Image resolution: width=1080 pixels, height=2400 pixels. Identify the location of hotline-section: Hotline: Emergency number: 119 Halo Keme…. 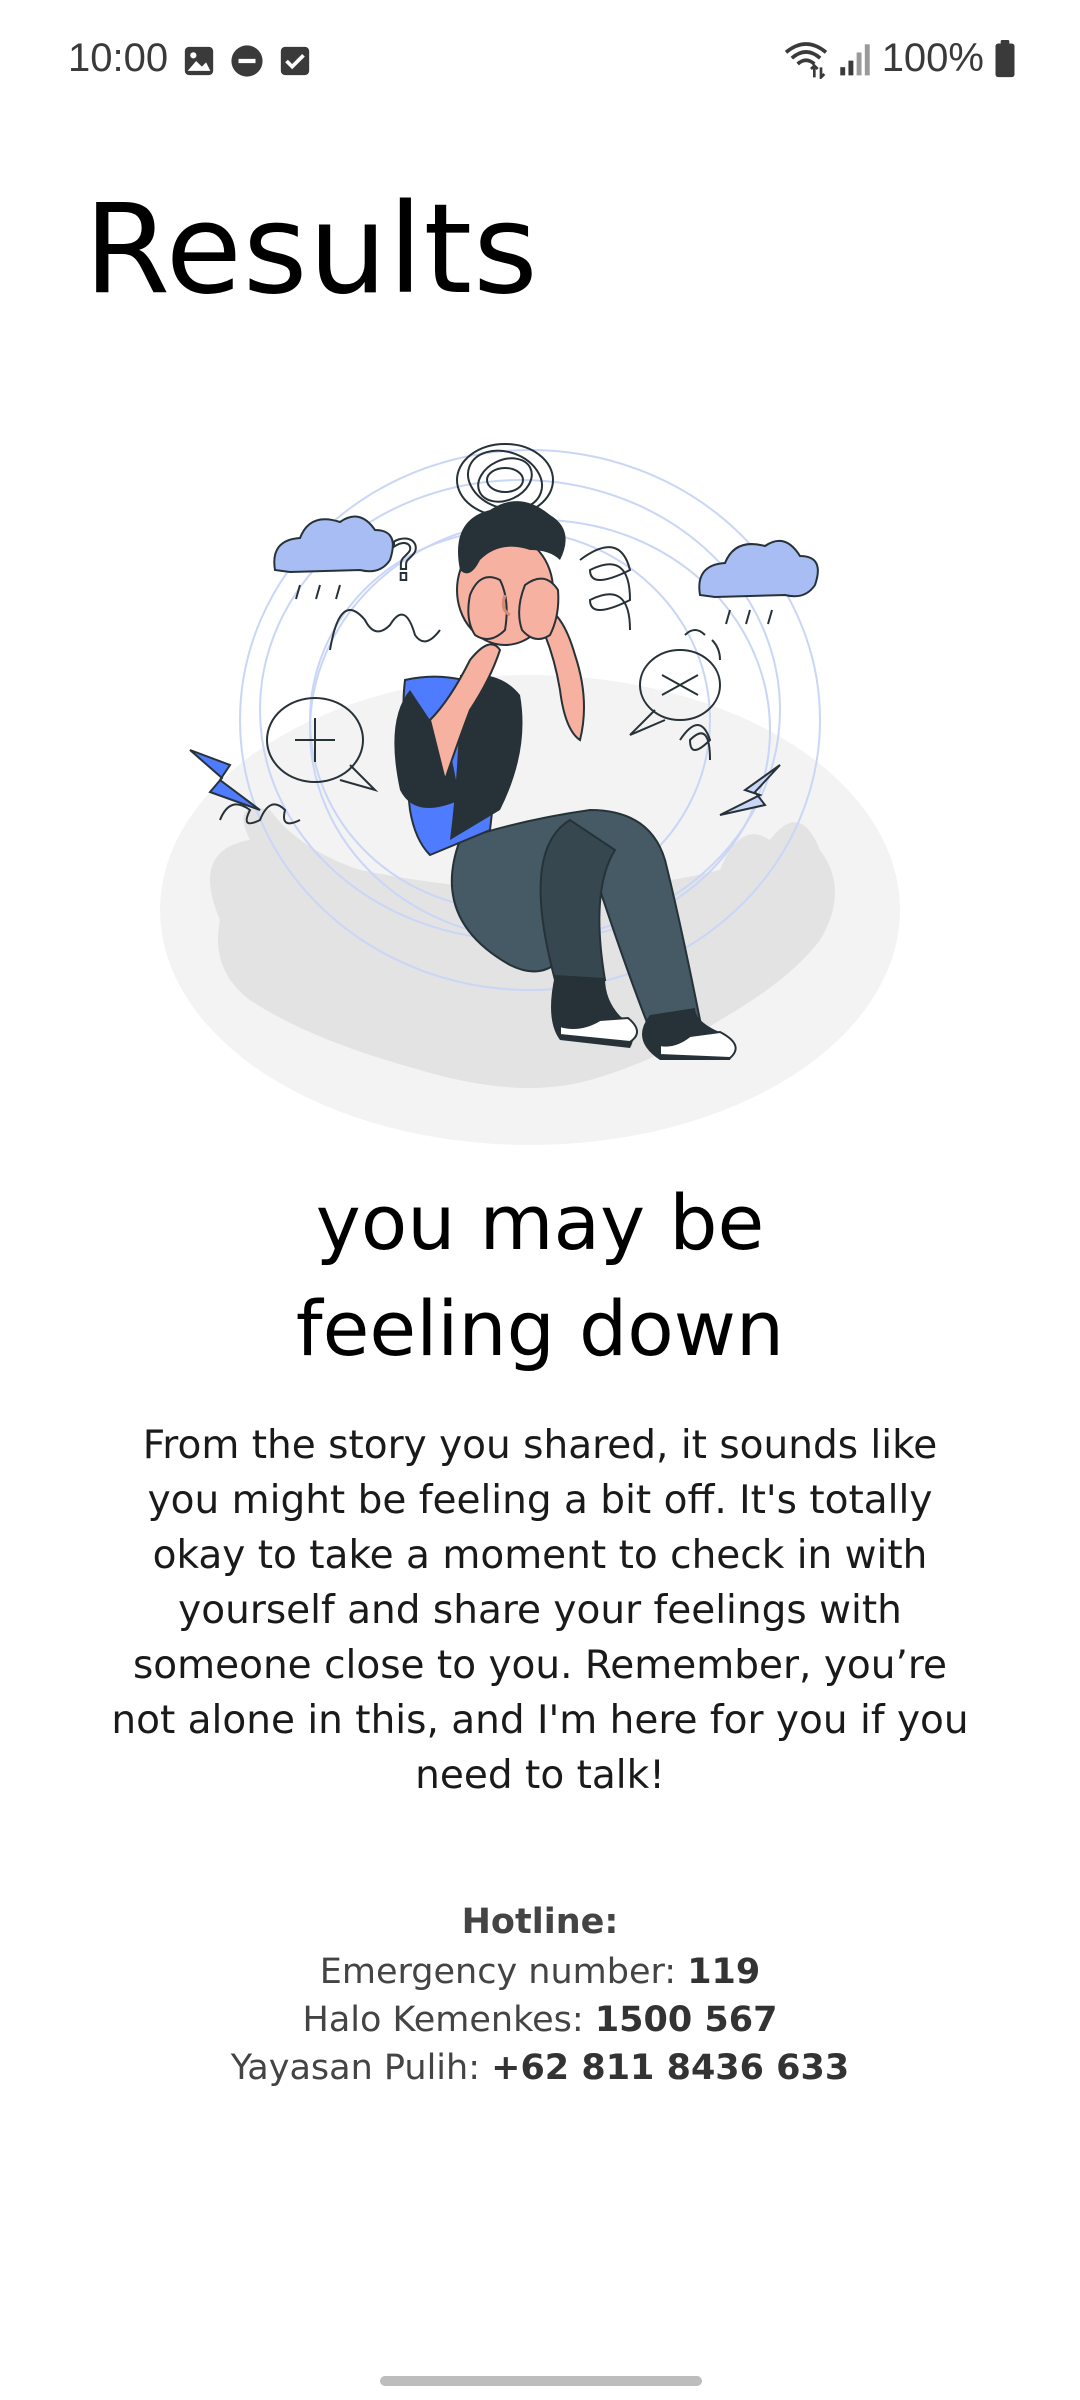
(540, 1994).